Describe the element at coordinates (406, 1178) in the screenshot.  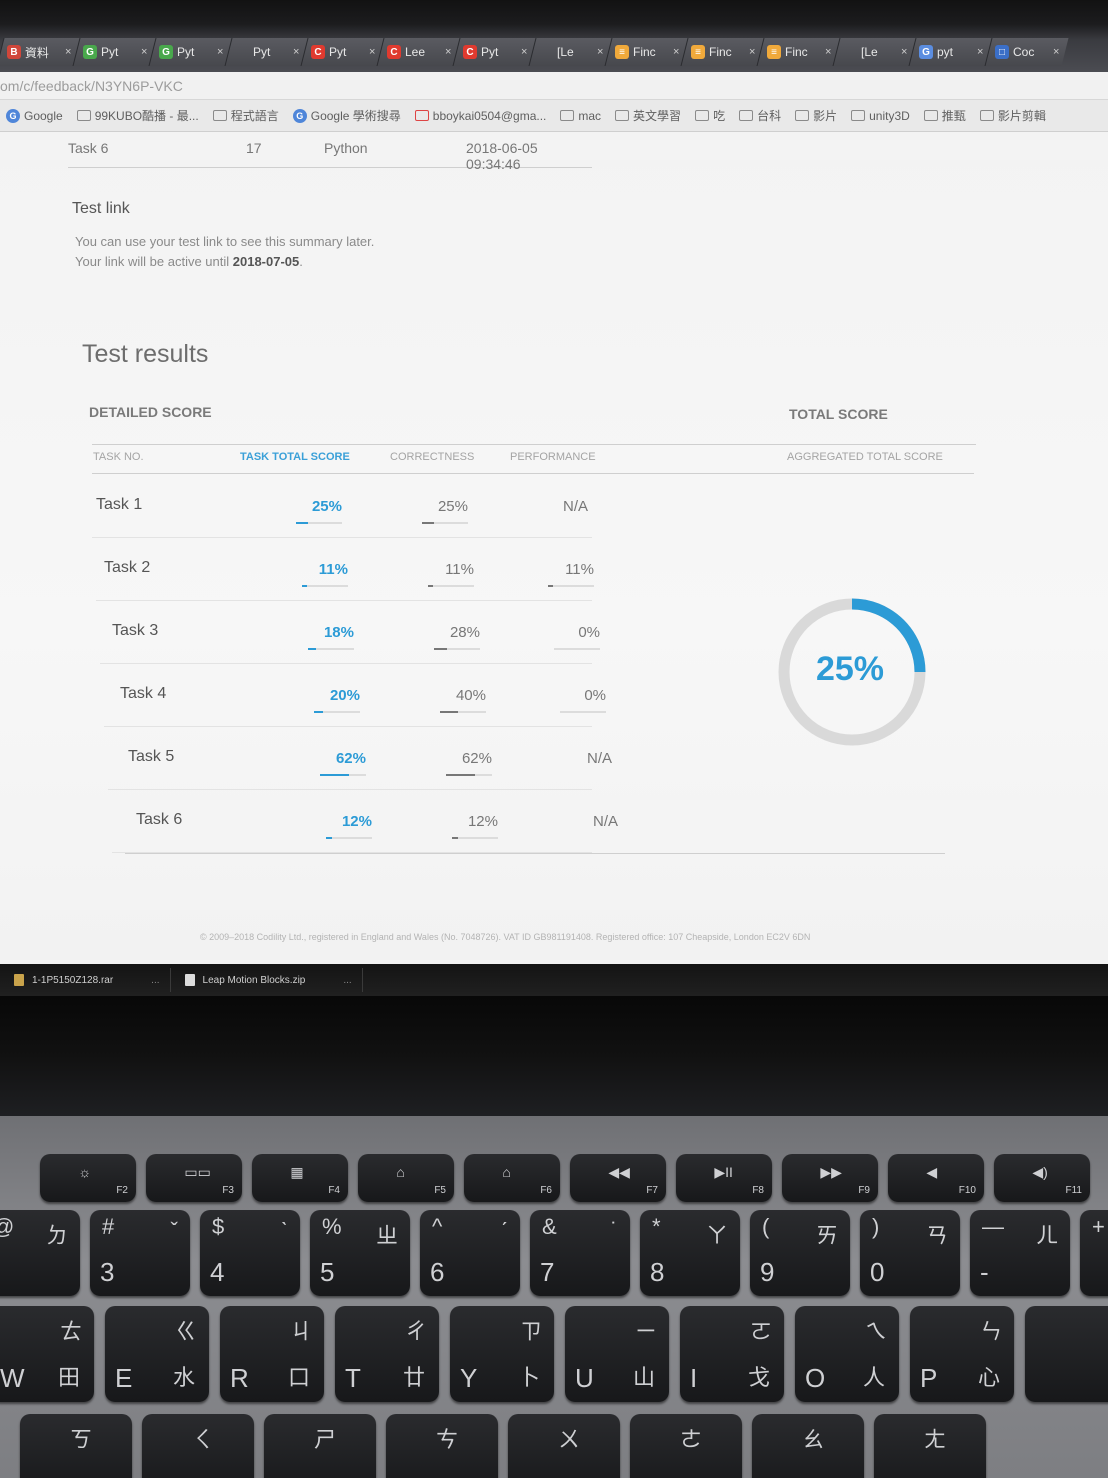
I see `function-key: ⌂ F5` at that location.